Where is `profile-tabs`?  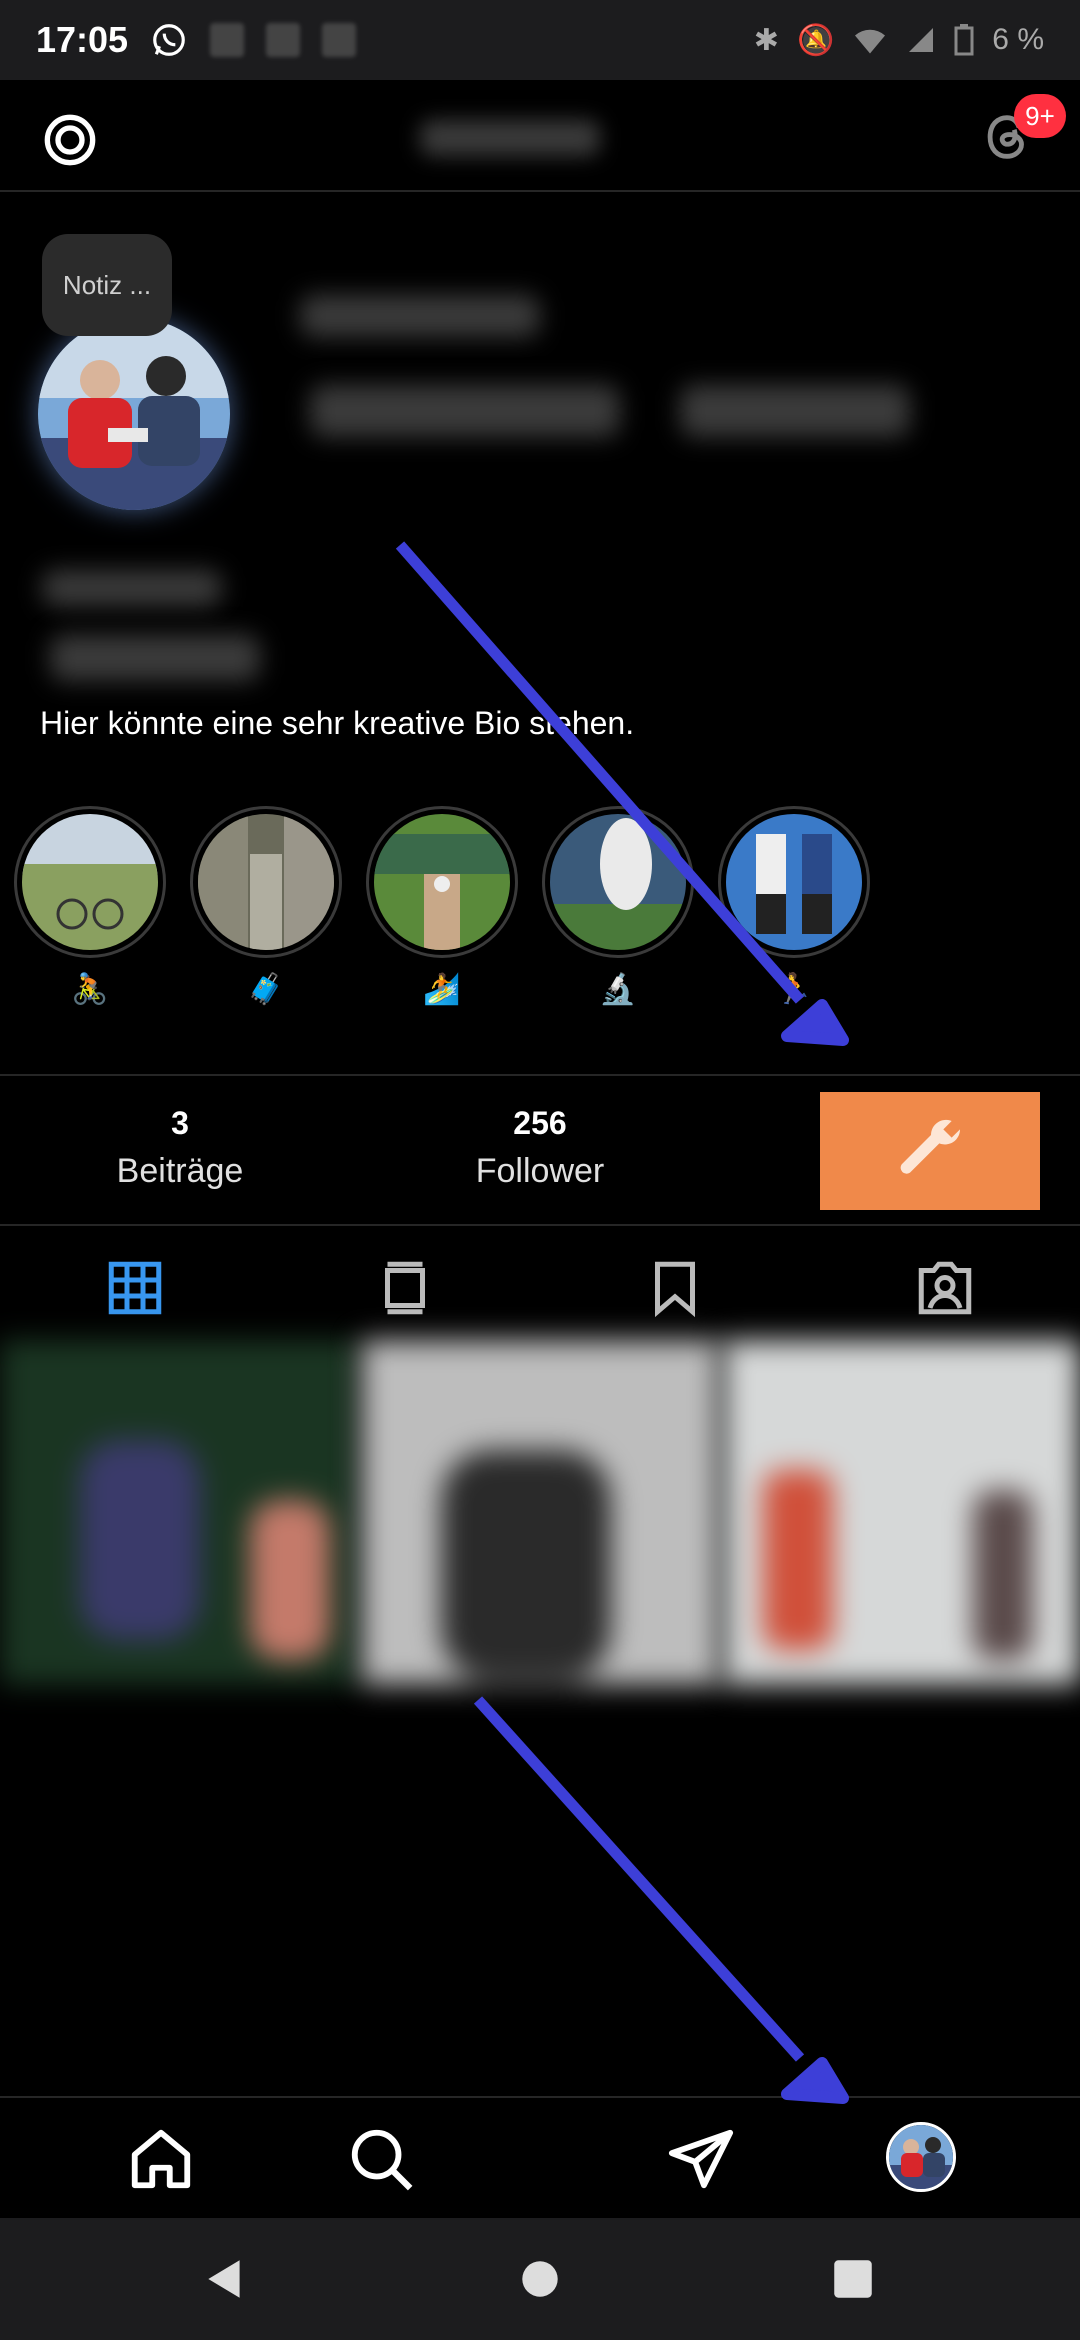 profile-tabs is located at coordinates (540, 1288).